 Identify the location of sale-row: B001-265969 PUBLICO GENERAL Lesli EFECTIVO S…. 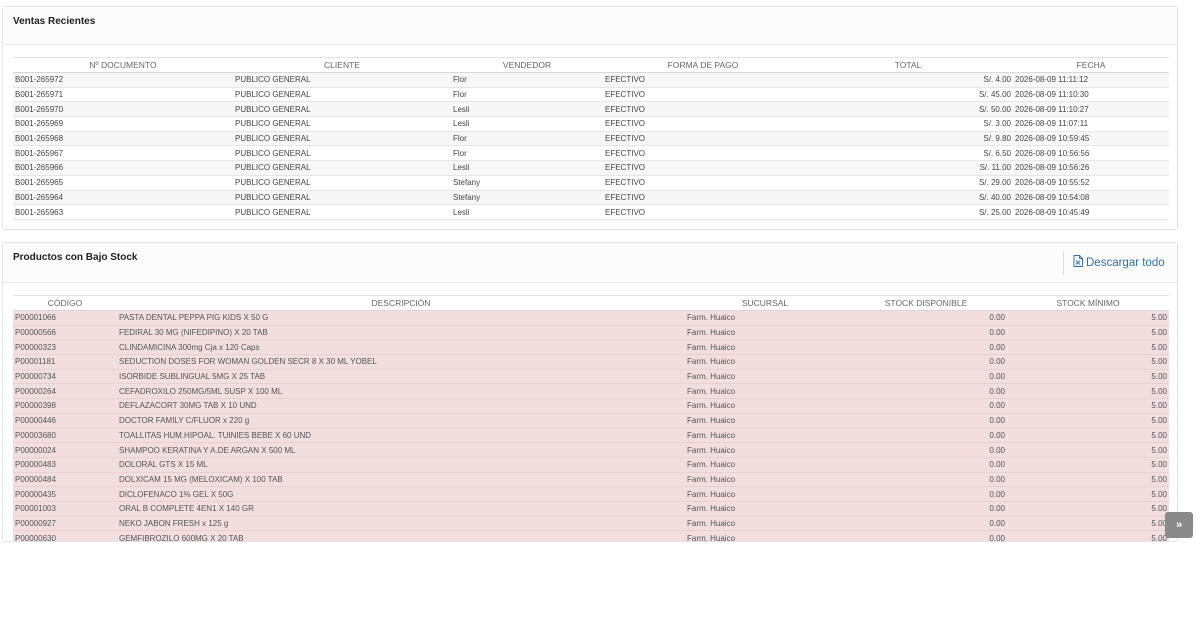
(591, 124).